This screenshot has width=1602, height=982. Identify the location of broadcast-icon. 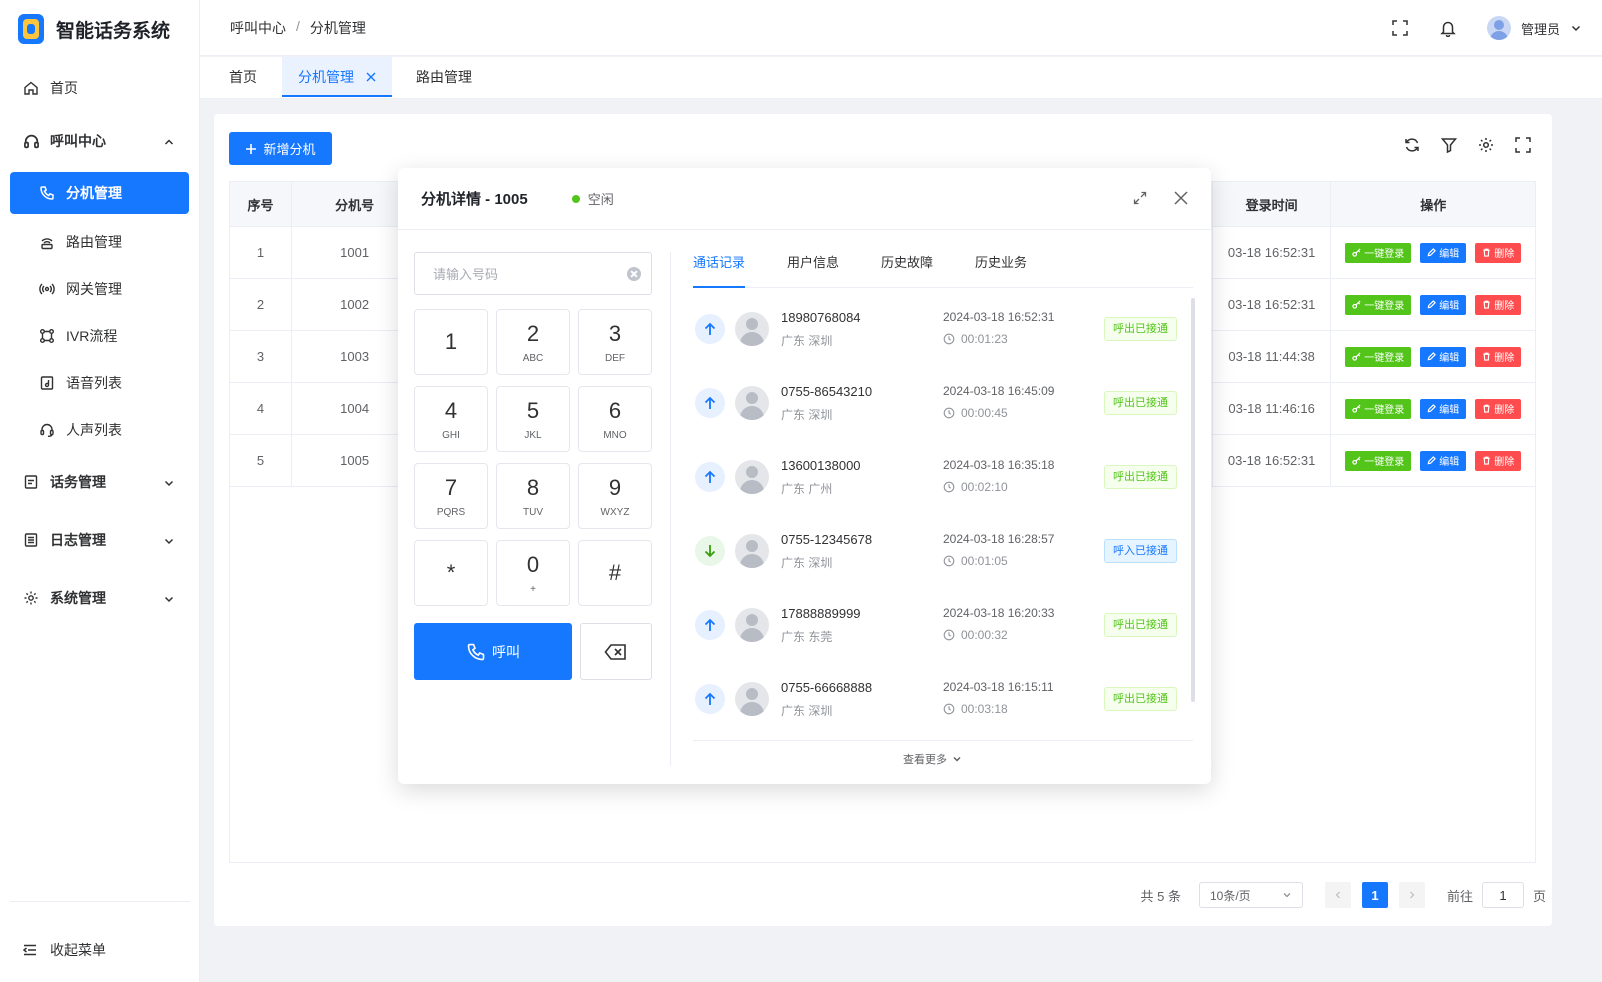
(47, 289).